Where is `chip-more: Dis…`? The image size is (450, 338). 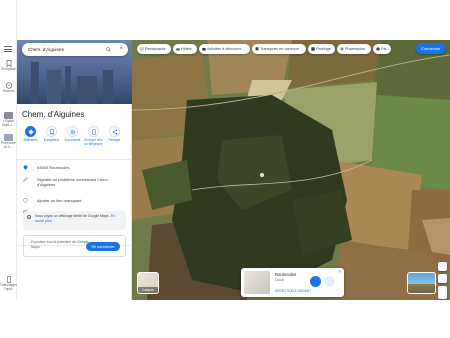
chip-more: Dis… is located at coordinates (382, 49).